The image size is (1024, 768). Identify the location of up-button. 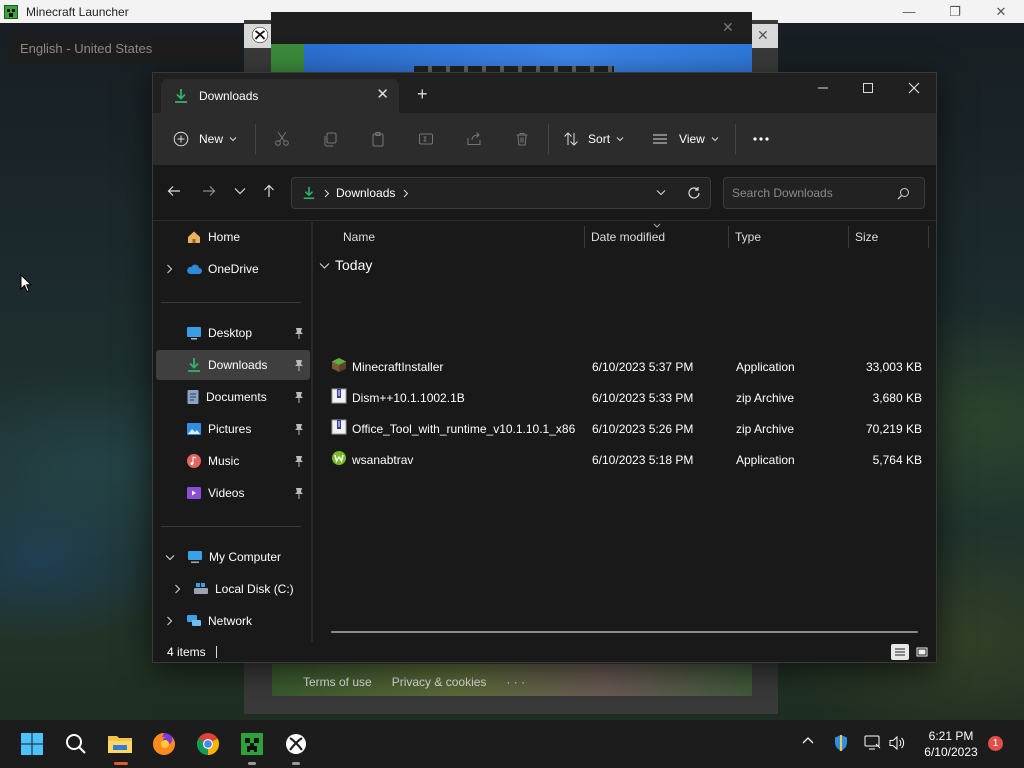
(269, 191).